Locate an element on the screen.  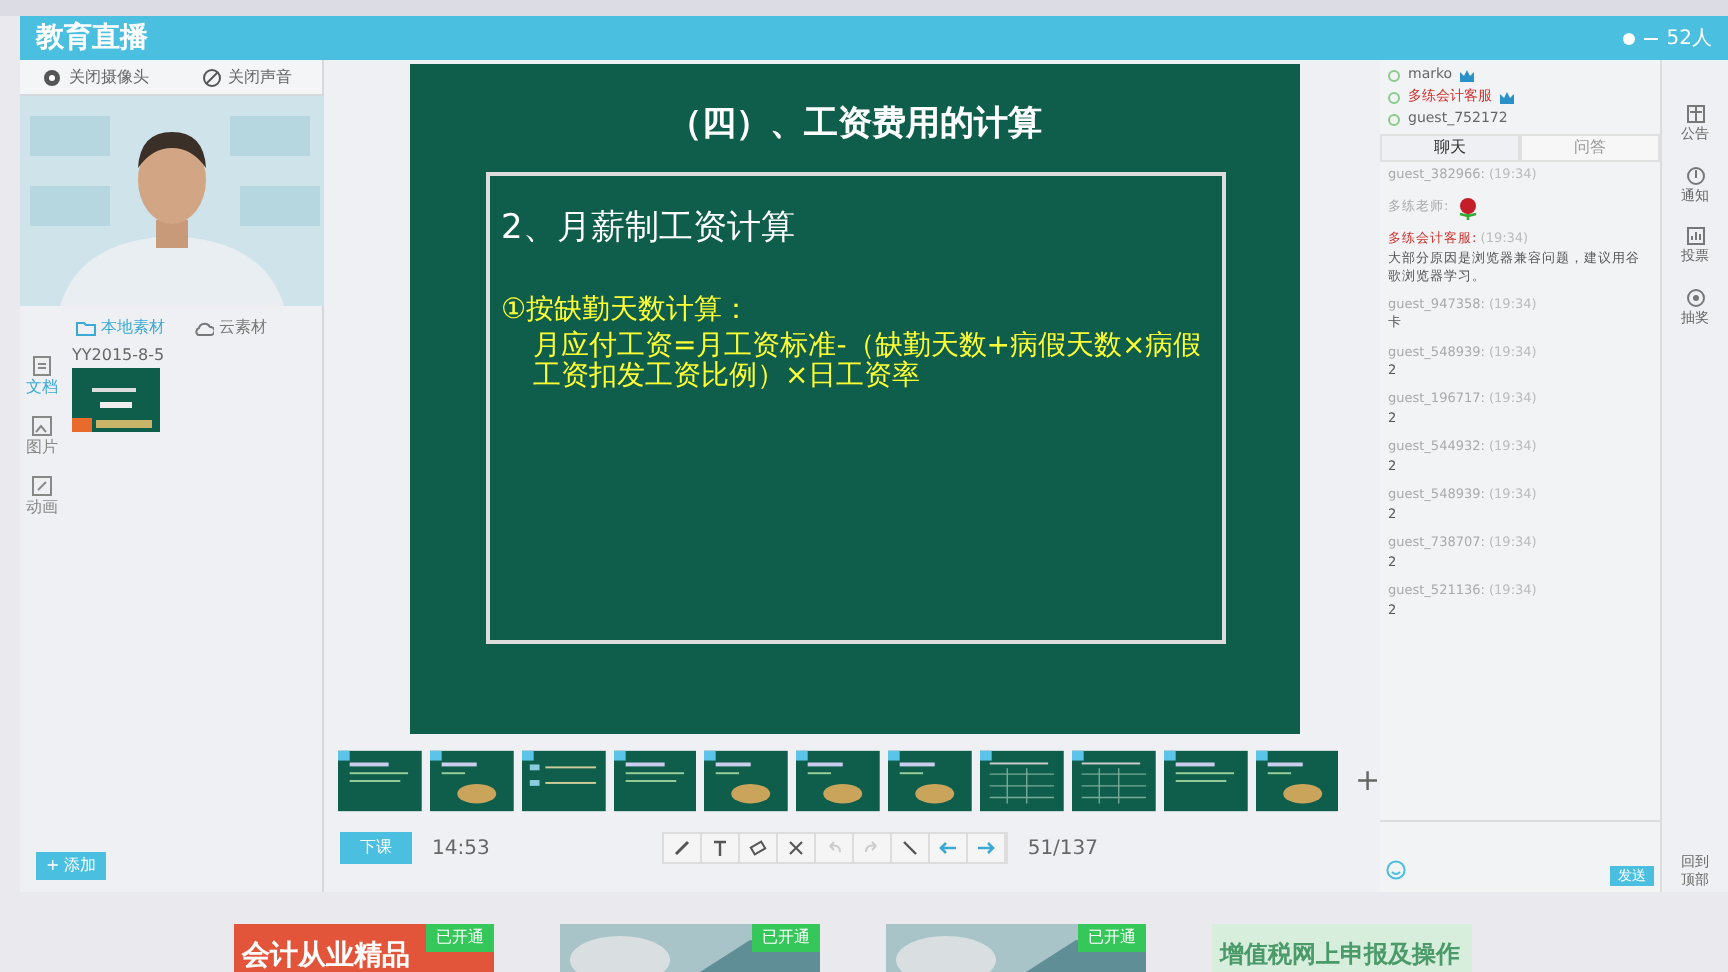
notice-icon is located at coordinates (1695, 114).